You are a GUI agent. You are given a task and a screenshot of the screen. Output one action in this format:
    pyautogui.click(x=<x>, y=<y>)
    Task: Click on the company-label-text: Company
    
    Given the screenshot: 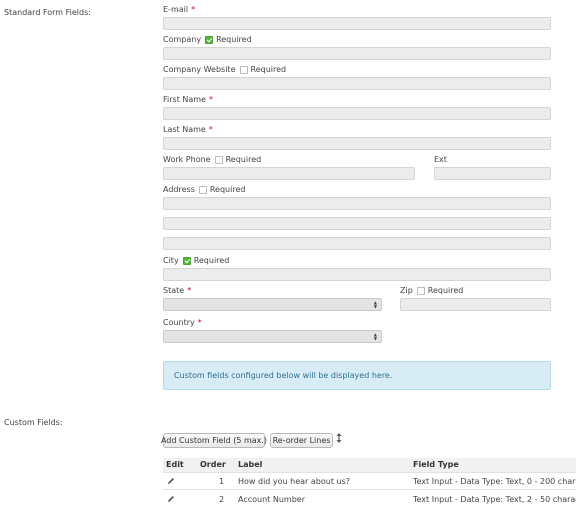 What is the action you would take?
    pyautogui.click(x=182, y=39)
    